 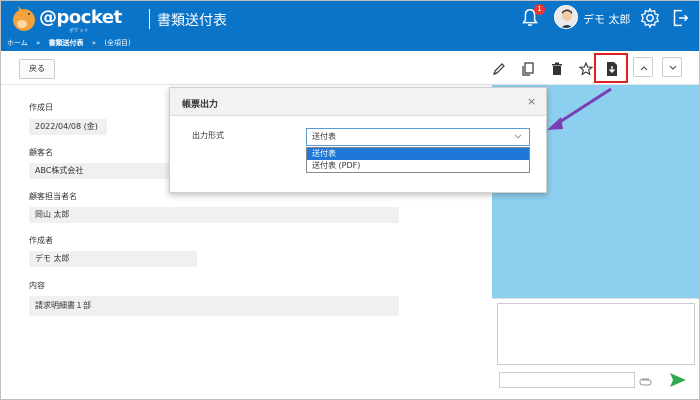 I want to click on gear-icon, so click(x=650, y=18).